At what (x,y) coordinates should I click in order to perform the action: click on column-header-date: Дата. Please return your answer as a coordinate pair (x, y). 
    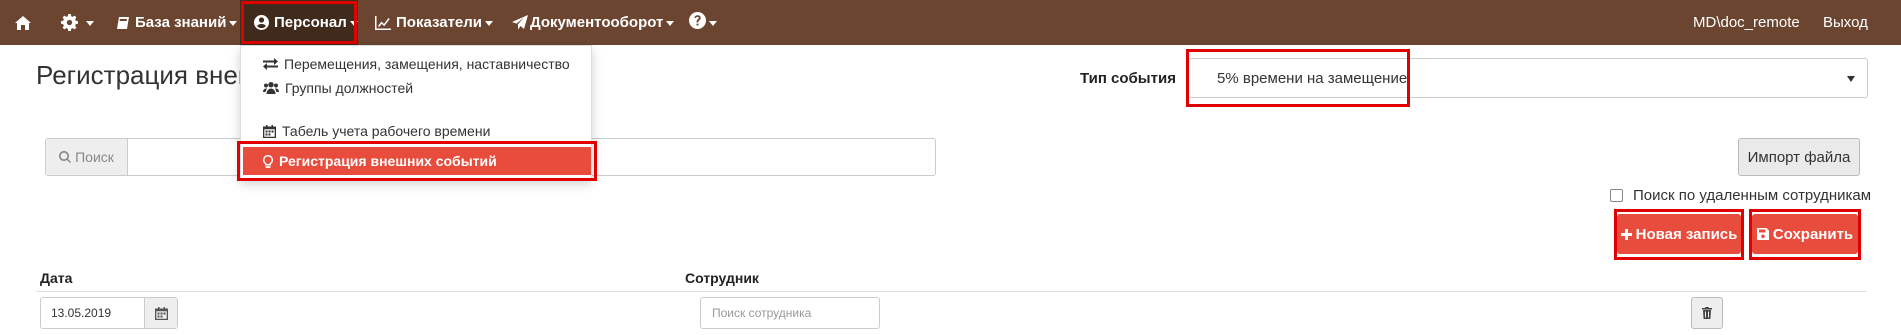
    Looking at the image, I should click on (56, 278).